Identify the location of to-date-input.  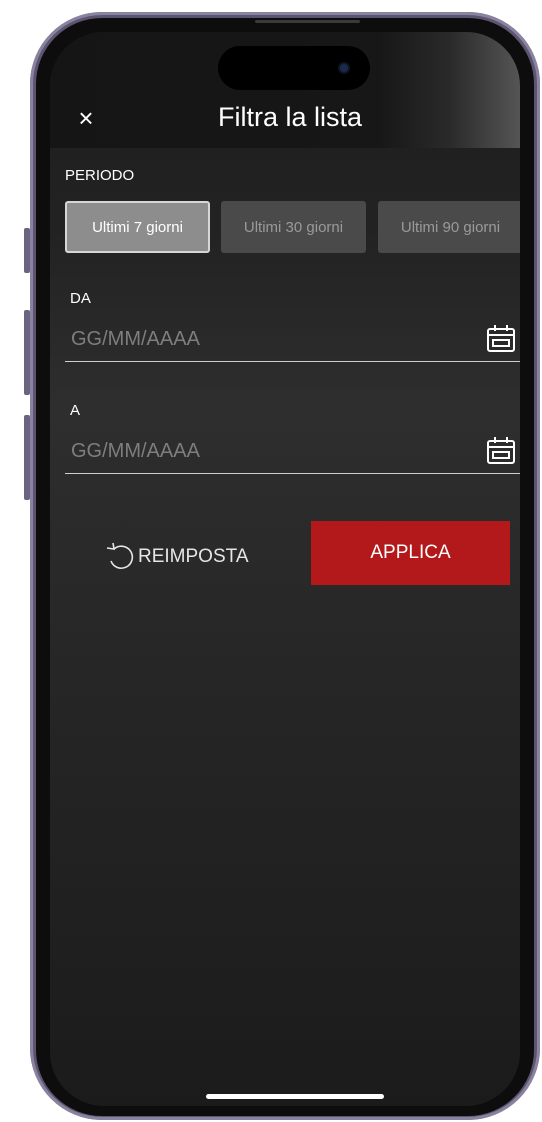
(261, 451).